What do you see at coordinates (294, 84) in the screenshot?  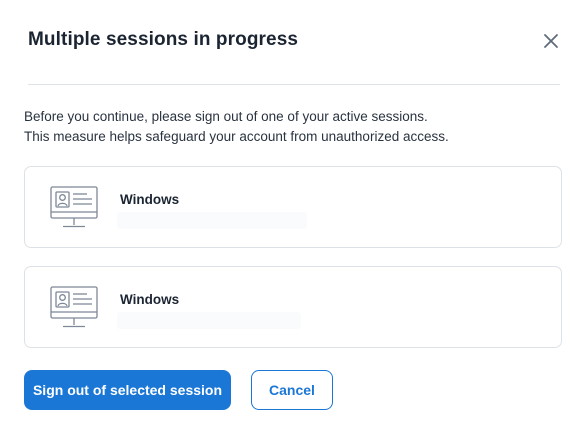 I see `header-divider` at bounding box center [294, 84].